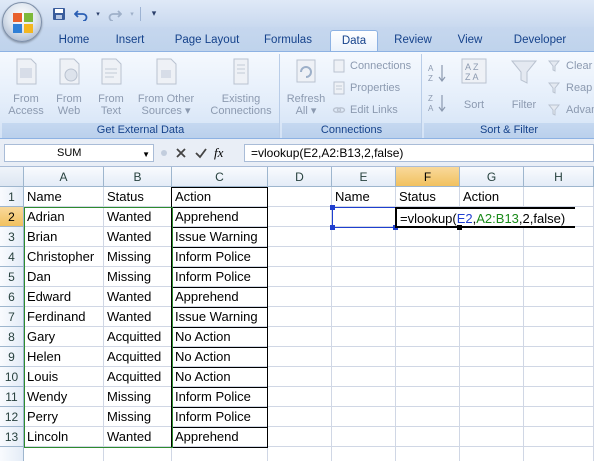 The image size is (594, 461). What do you see at coordinates (474, 83) in the screenshot?
I see `sort-button: A ZZ A Sort` at bounding box center [474, 83].